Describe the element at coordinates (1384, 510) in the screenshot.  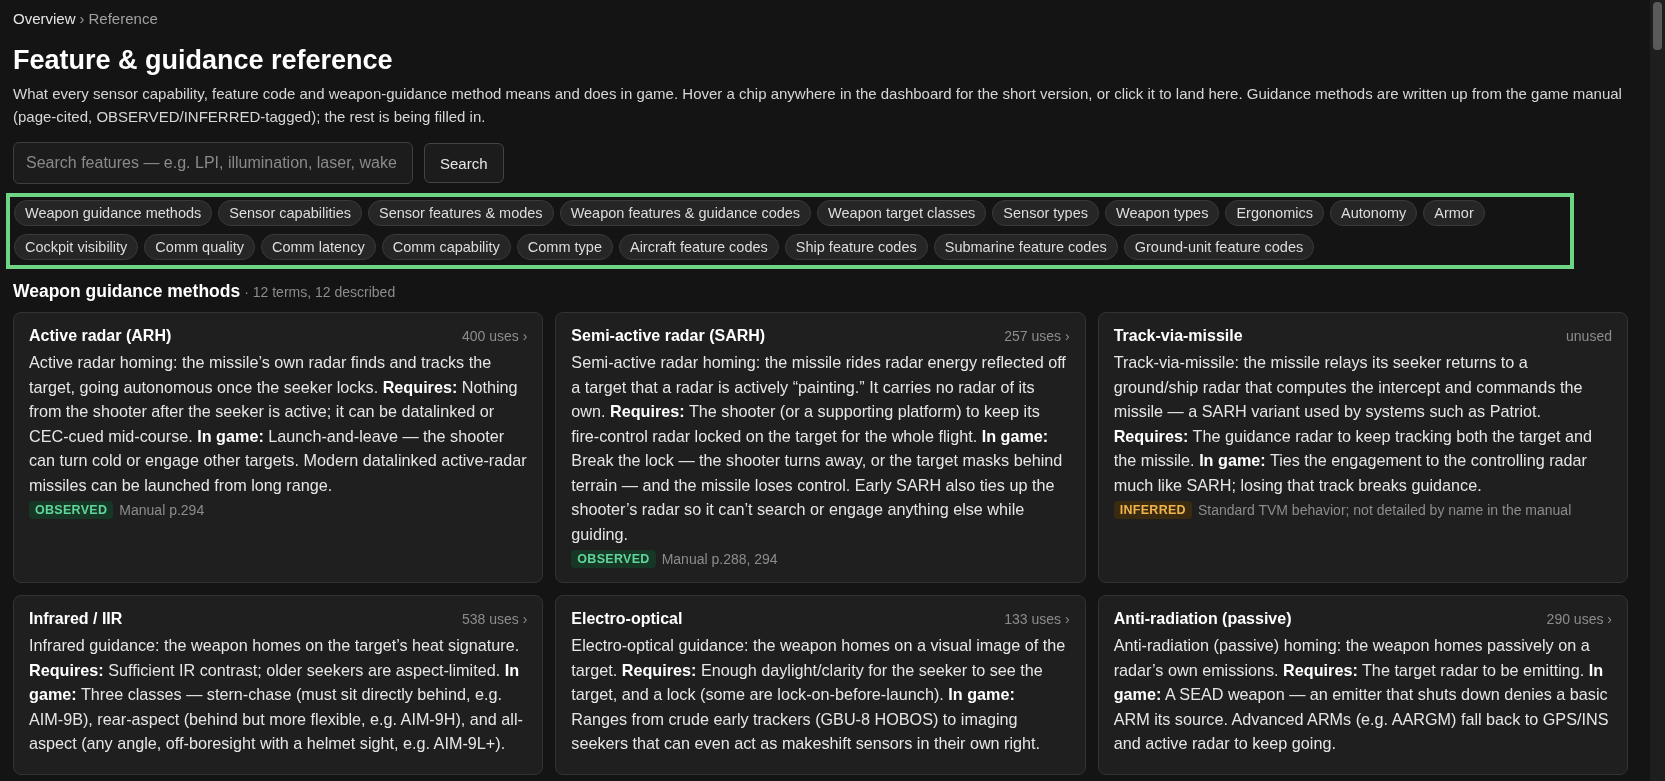
I see `source-note: Standard TVM behavior; not detailed by name in the manual` at that location.